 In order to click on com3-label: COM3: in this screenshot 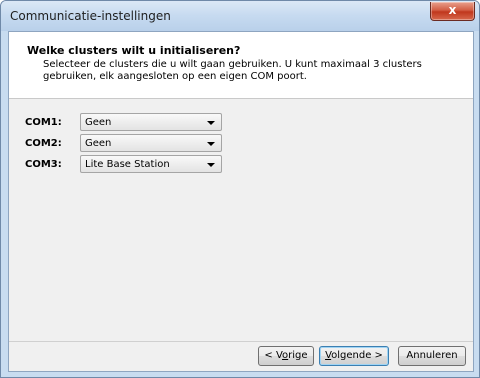, I will do `click(43, 164)`.